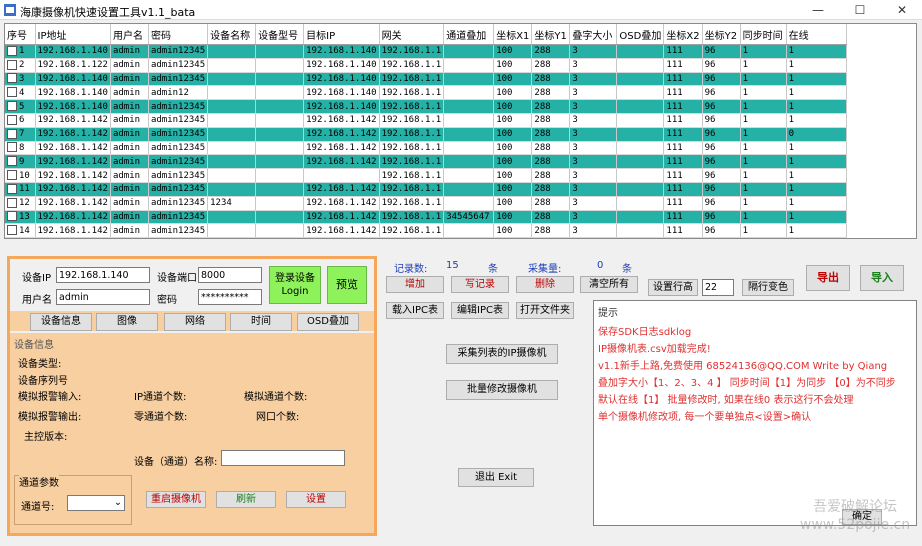  What do you see at coordinates (20, 106) in the screenshot?
I see `row-index-cell: 5` at bounding box center [20, 106].